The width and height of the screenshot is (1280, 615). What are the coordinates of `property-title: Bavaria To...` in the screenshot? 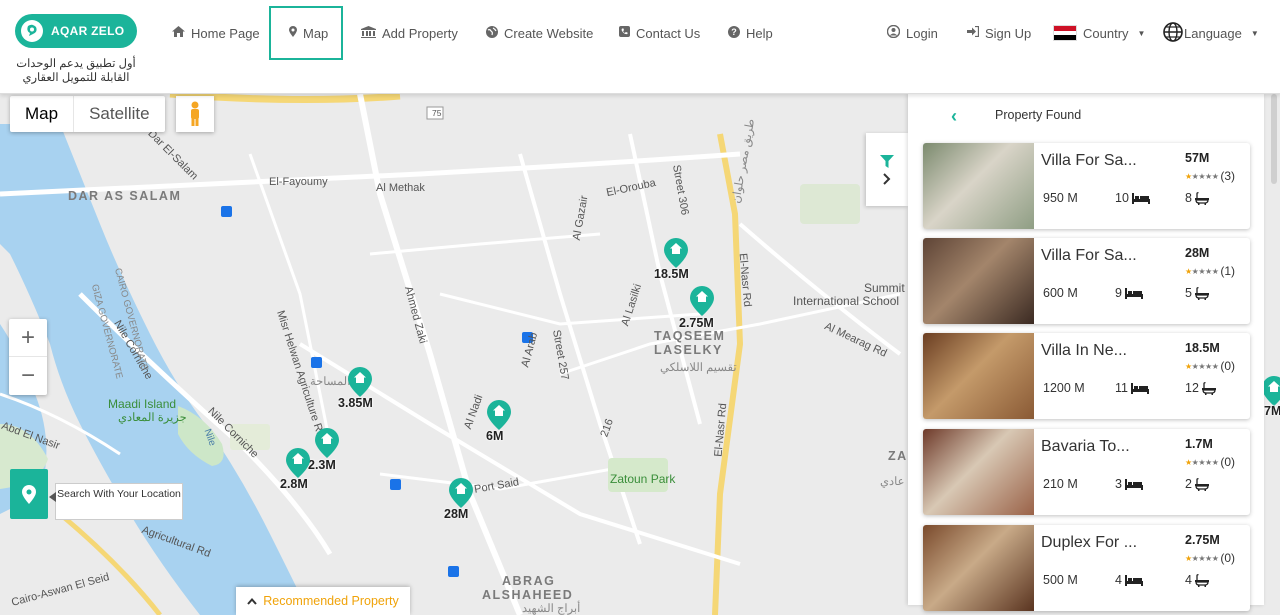 It's located at (1085, 447).